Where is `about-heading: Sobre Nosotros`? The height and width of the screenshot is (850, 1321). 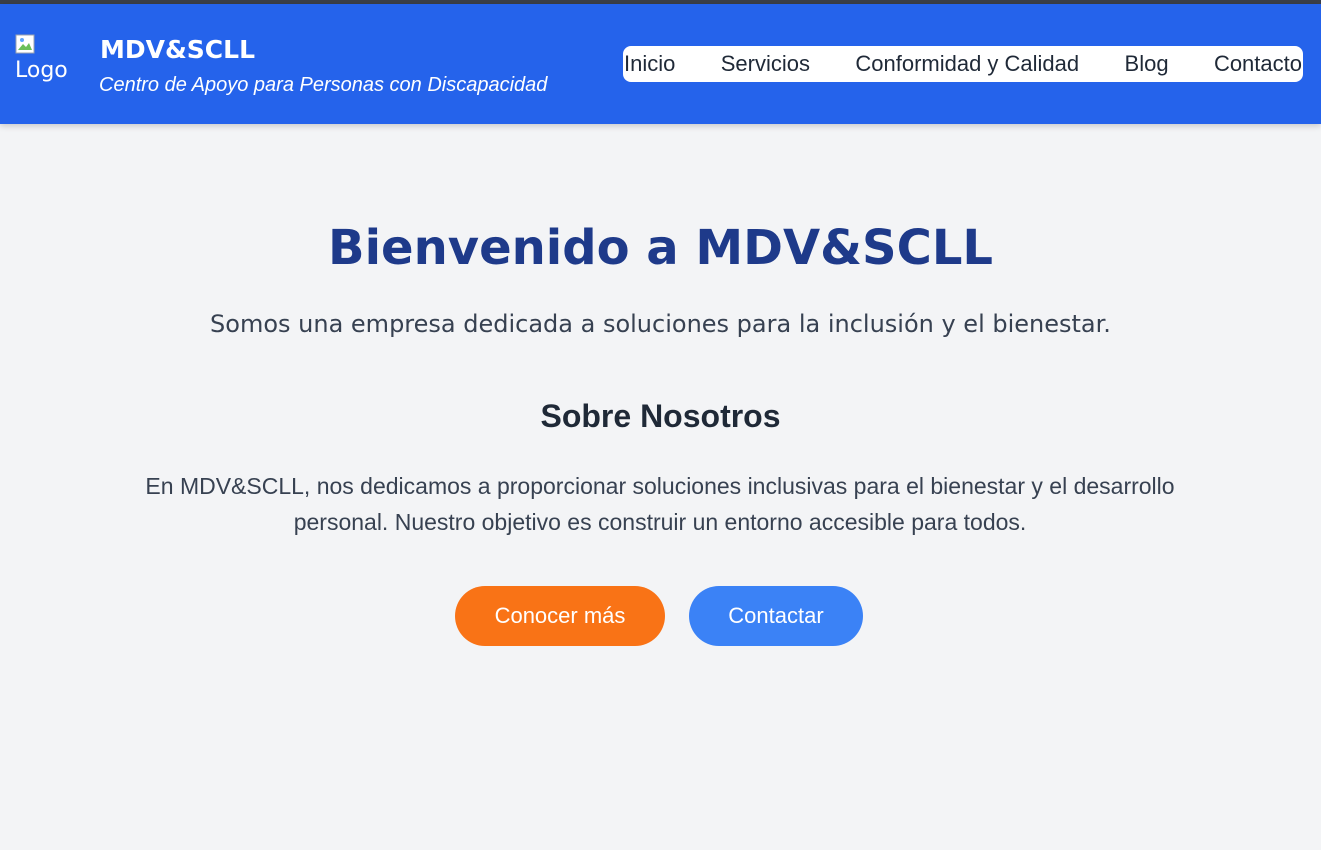 about-heading: Sobre Nosotros is located at coordinates (660, 416).